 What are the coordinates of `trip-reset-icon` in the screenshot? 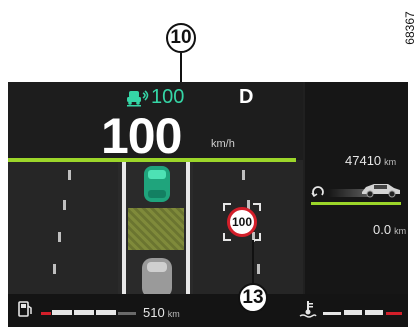 It's located at (317, 191).